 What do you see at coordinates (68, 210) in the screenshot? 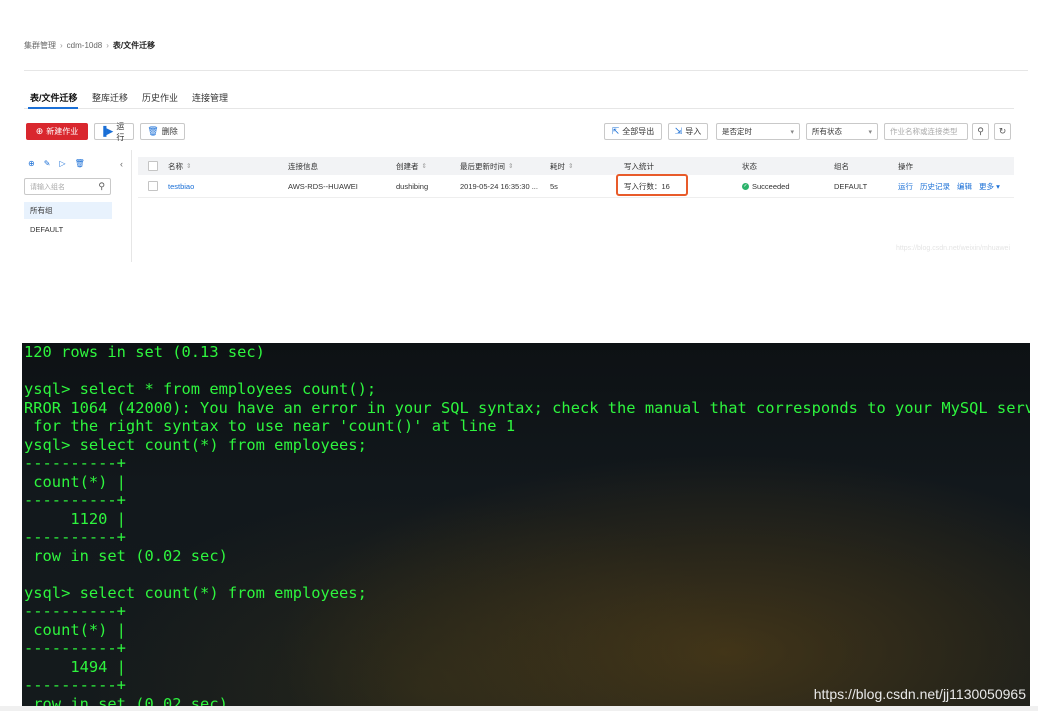
I see `group-item-all: 所有组` at bounding box center [68, 210].